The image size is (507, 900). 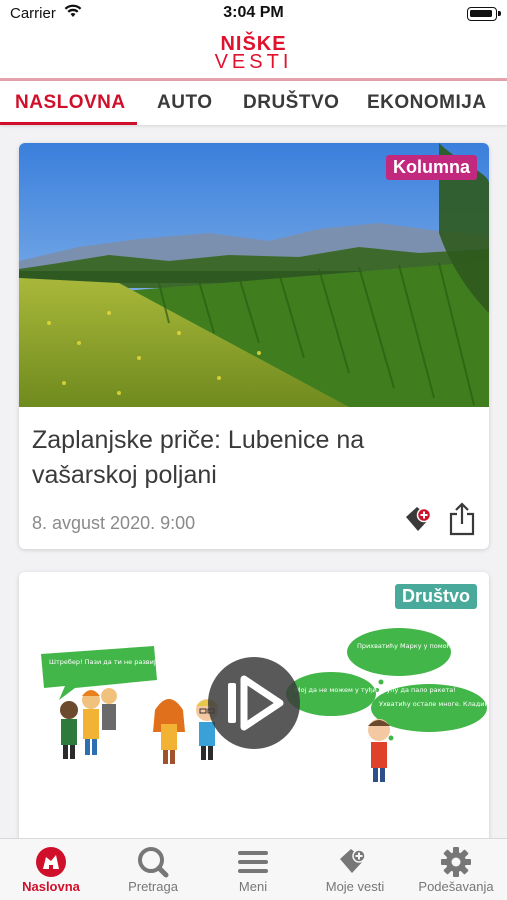 What do you see at coordinates (456, 862) in the screenshot?
I see `gear-icon` at bounding box center [456, 862].